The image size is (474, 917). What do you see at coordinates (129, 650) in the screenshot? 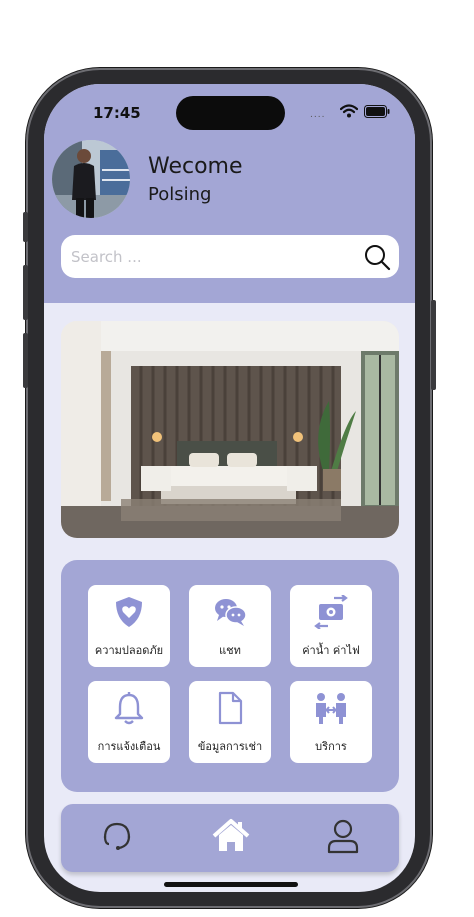
I see `menu-item-label: ความปลอดภัย` at bounding box center [129, 650].